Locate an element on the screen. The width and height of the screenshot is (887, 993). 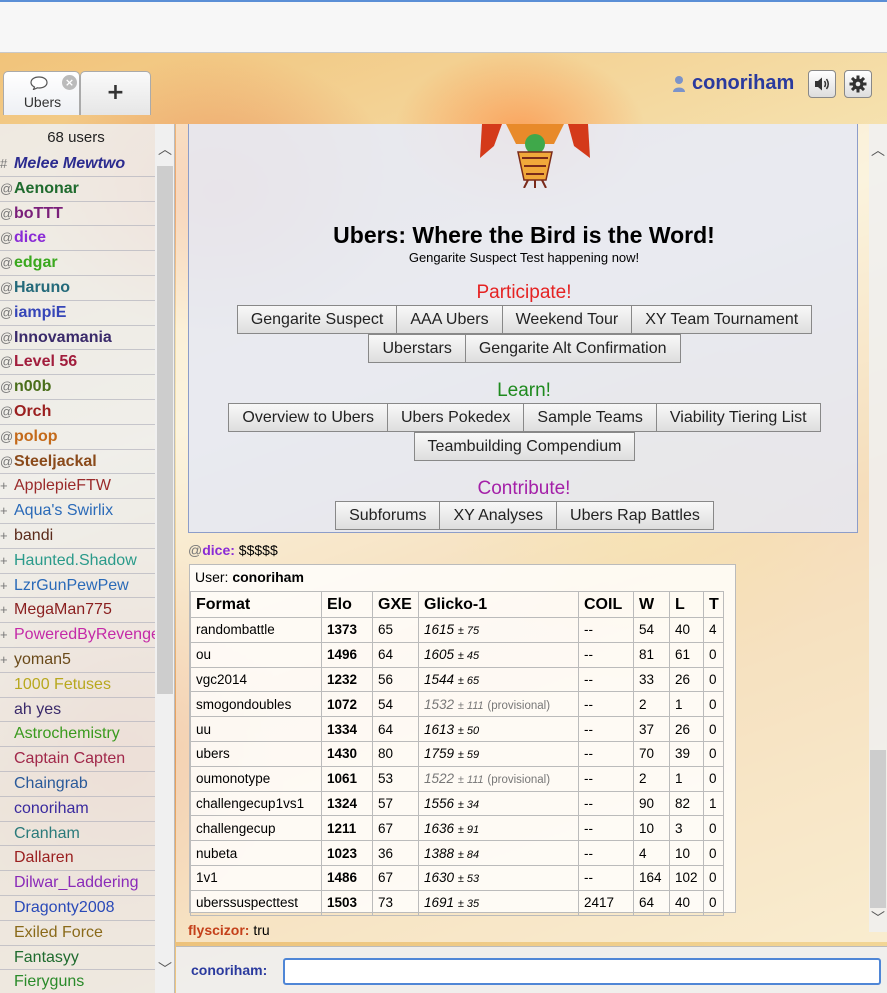
compose-username: conoriham: is located at coordinates (229, 970).